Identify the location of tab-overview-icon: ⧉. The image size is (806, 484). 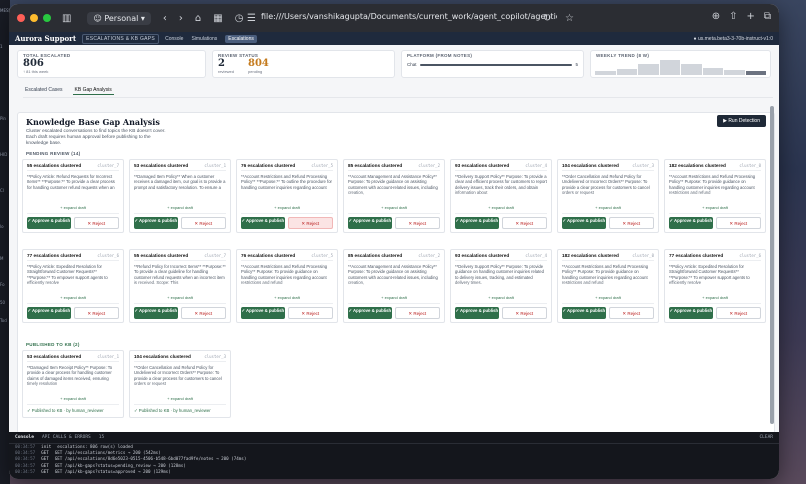
(767, 16).